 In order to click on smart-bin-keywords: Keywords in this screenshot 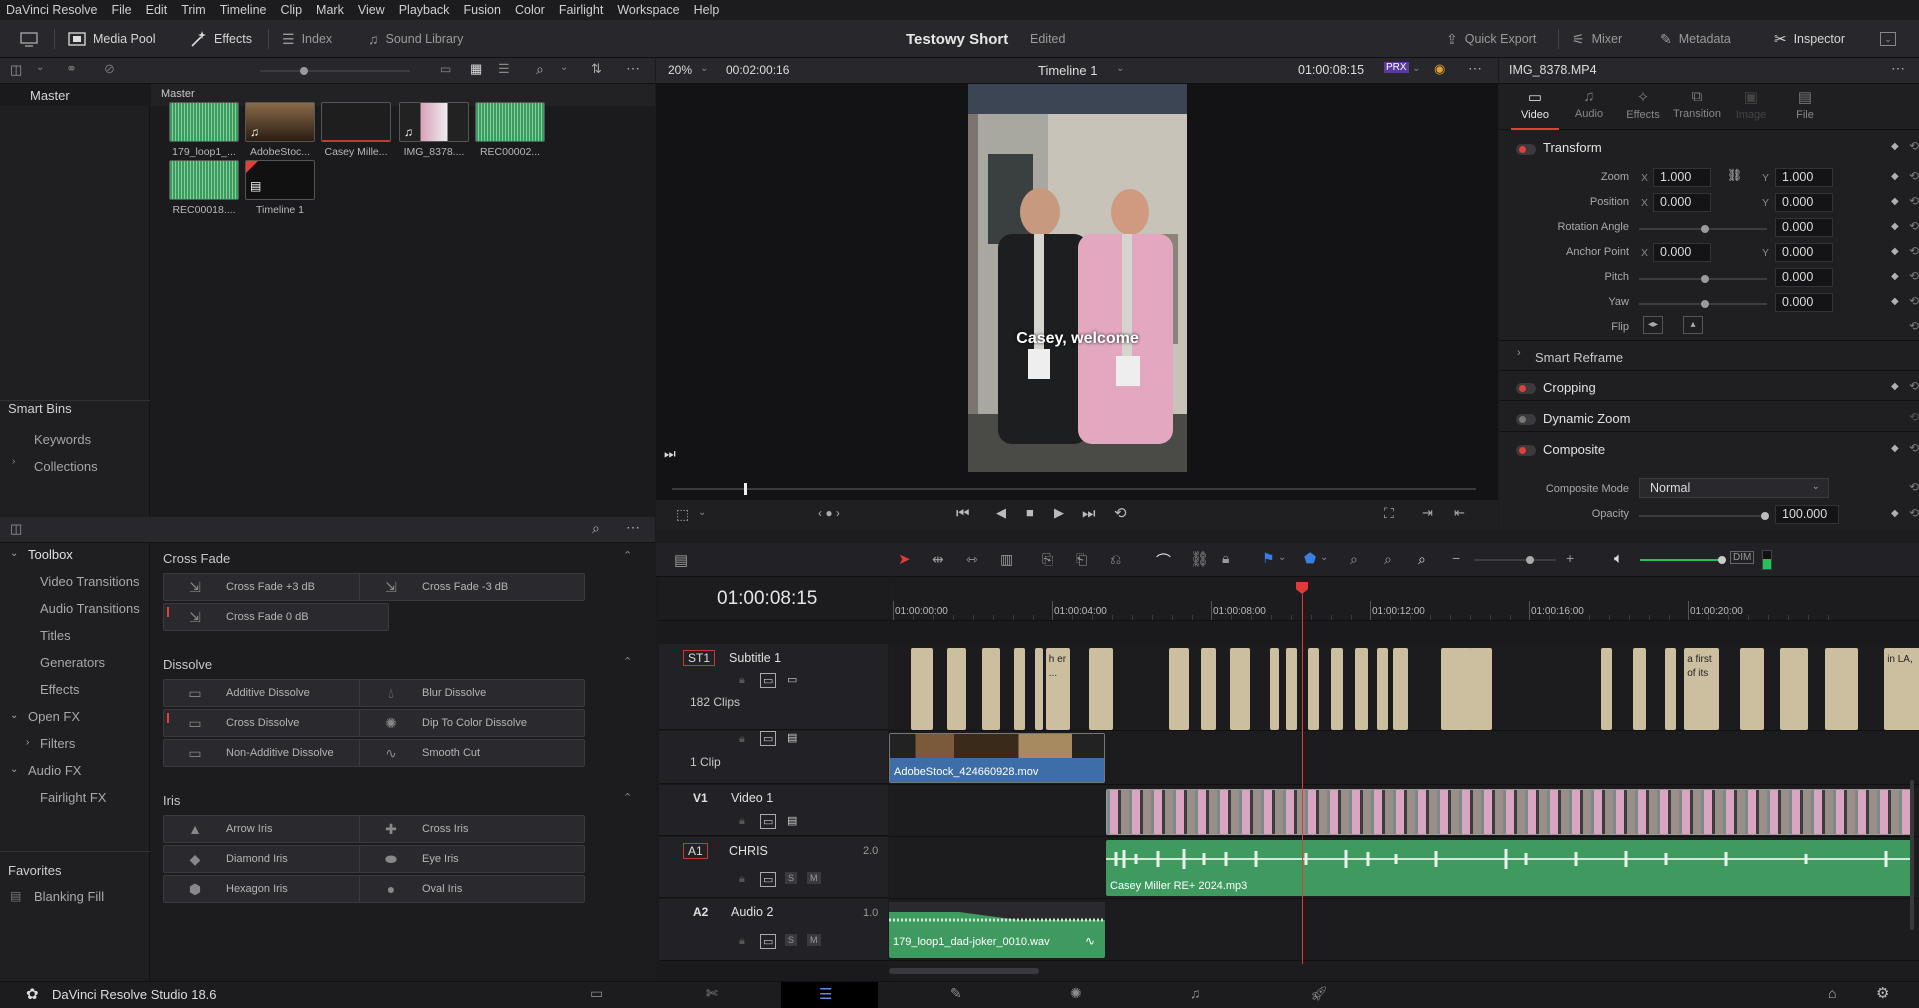, I will do `click(62, 439)`.